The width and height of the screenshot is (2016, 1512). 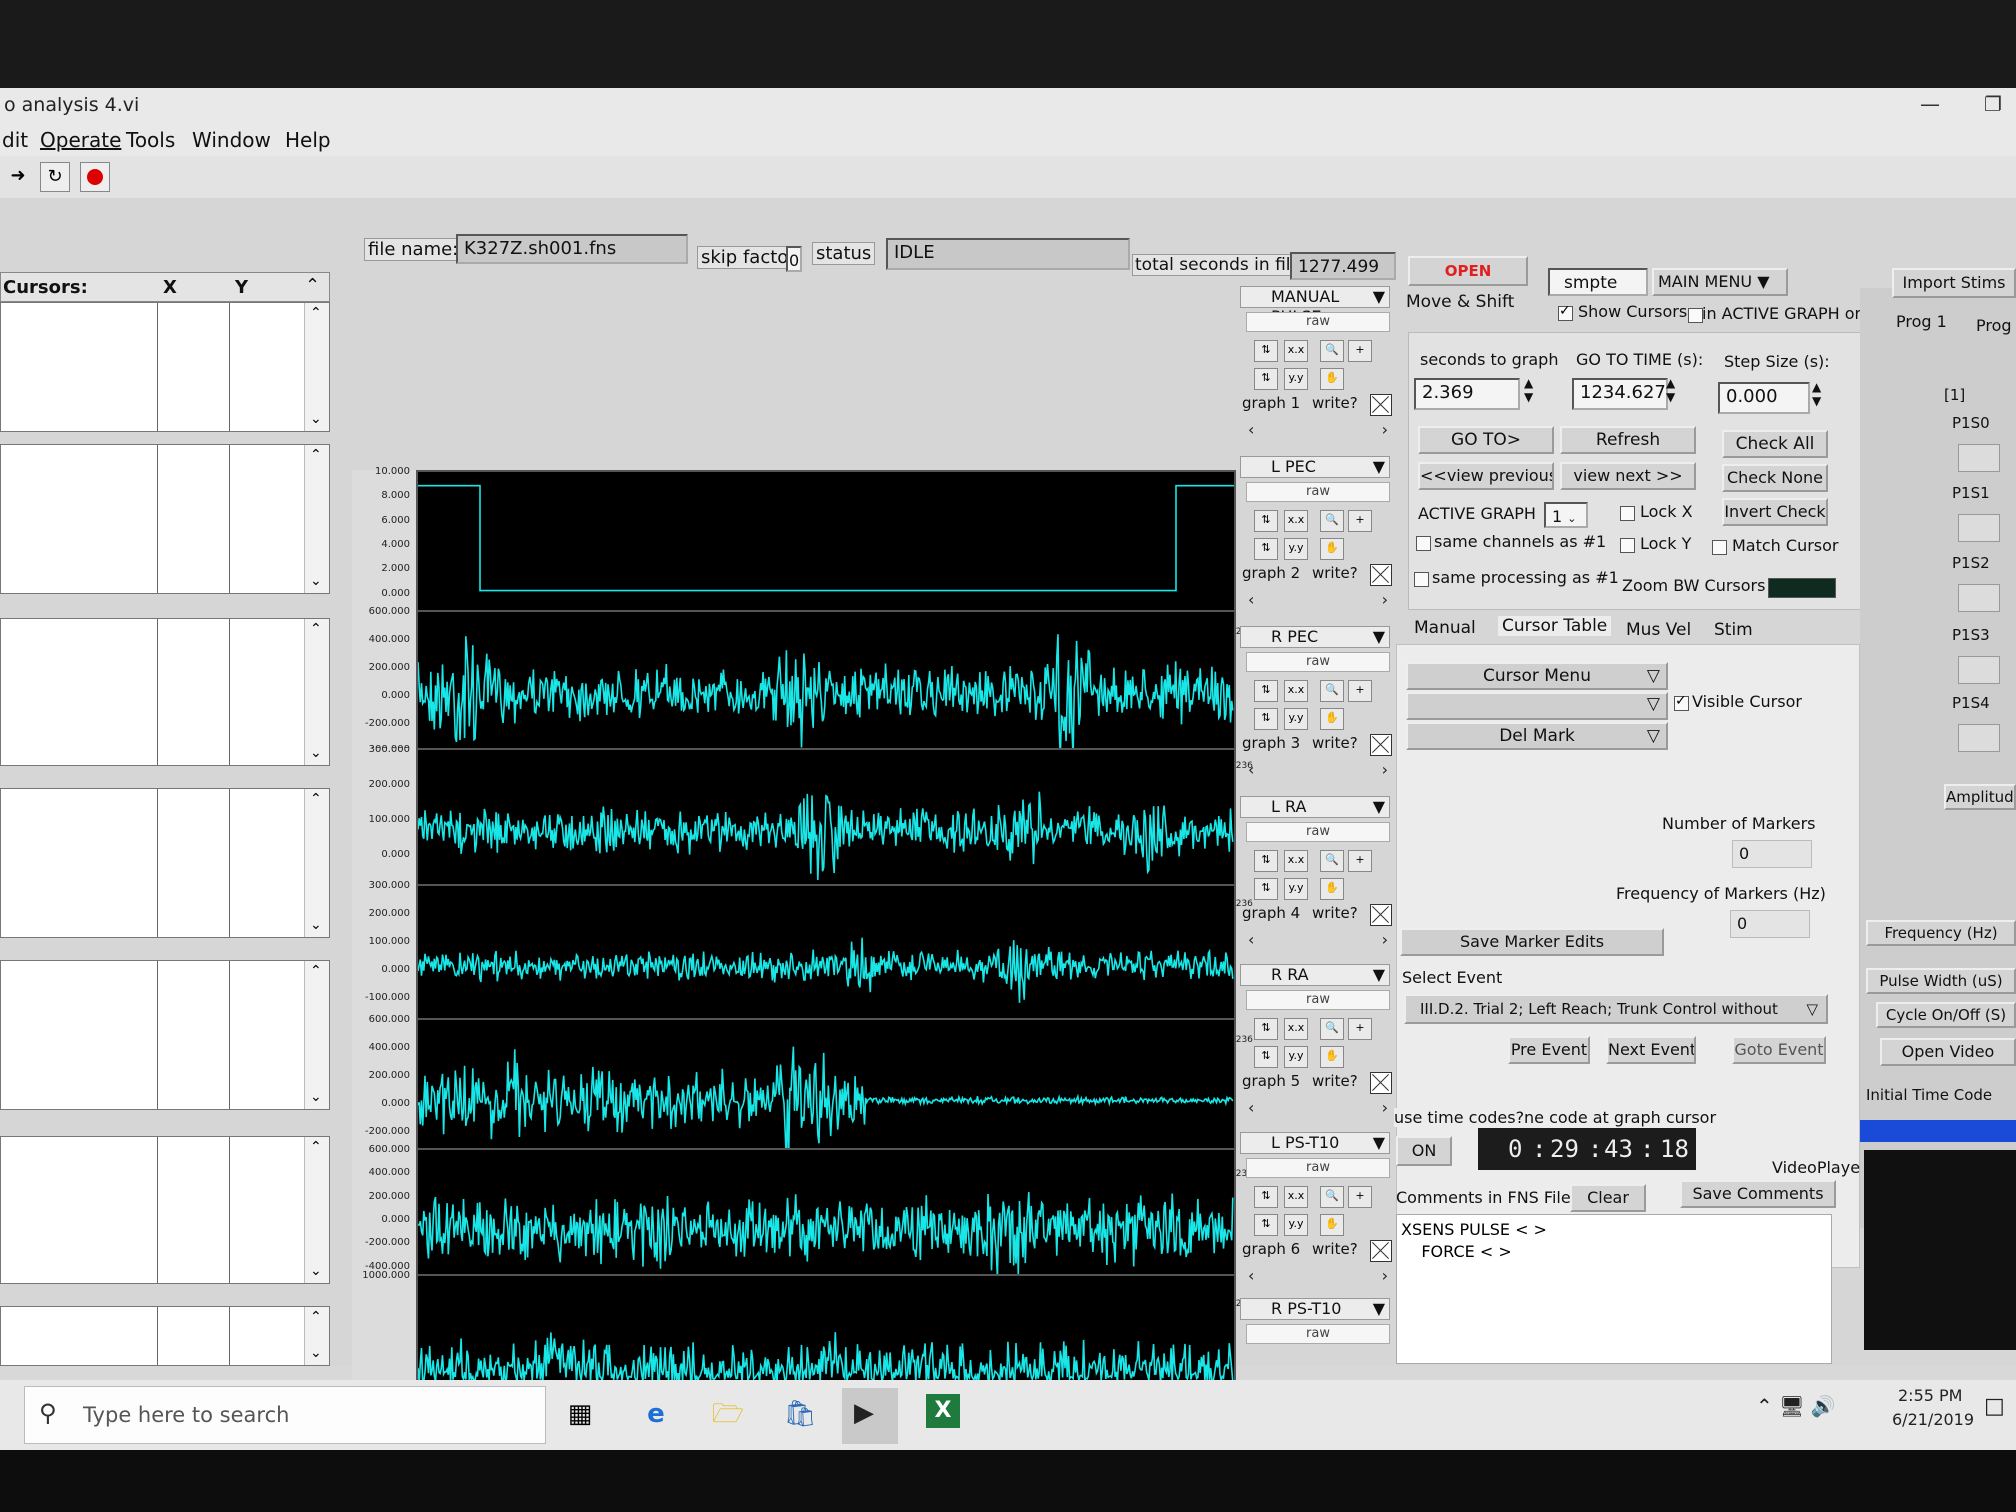 What do you see at coordinates (1764, 398) in the screenshot?
I see `step-size-field: 0.000` at bounding box center [1764, 398].